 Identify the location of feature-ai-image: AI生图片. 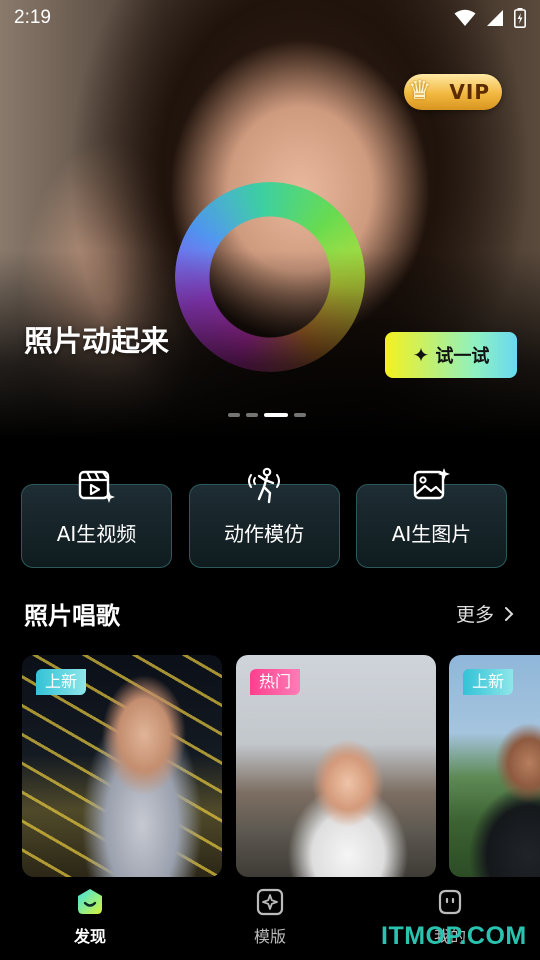
(431, 518).